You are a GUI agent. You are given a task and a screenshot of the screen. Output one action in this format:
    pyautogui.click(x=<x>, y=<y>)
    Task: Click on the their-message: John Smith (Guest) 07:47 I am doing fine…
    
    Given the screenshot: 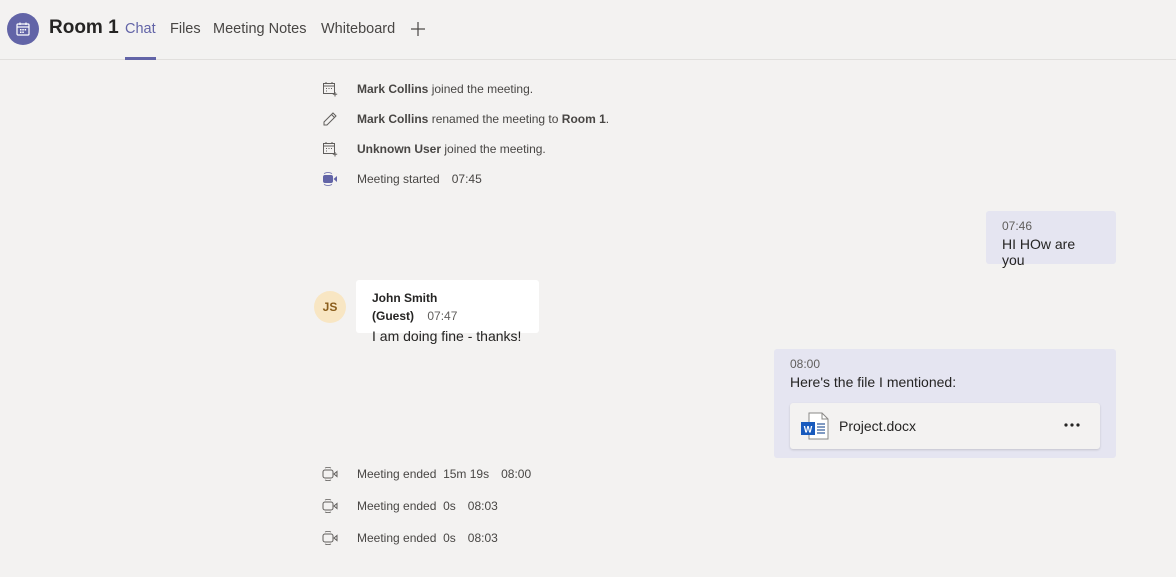 What is the action you would take?
    pyautogui.click(x=447, y=312)
    